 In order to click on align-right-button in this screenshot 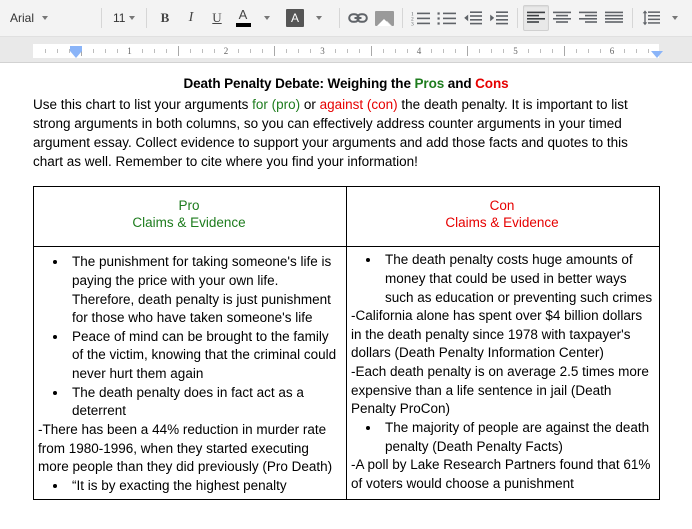, I will do `click(588, 18)`.